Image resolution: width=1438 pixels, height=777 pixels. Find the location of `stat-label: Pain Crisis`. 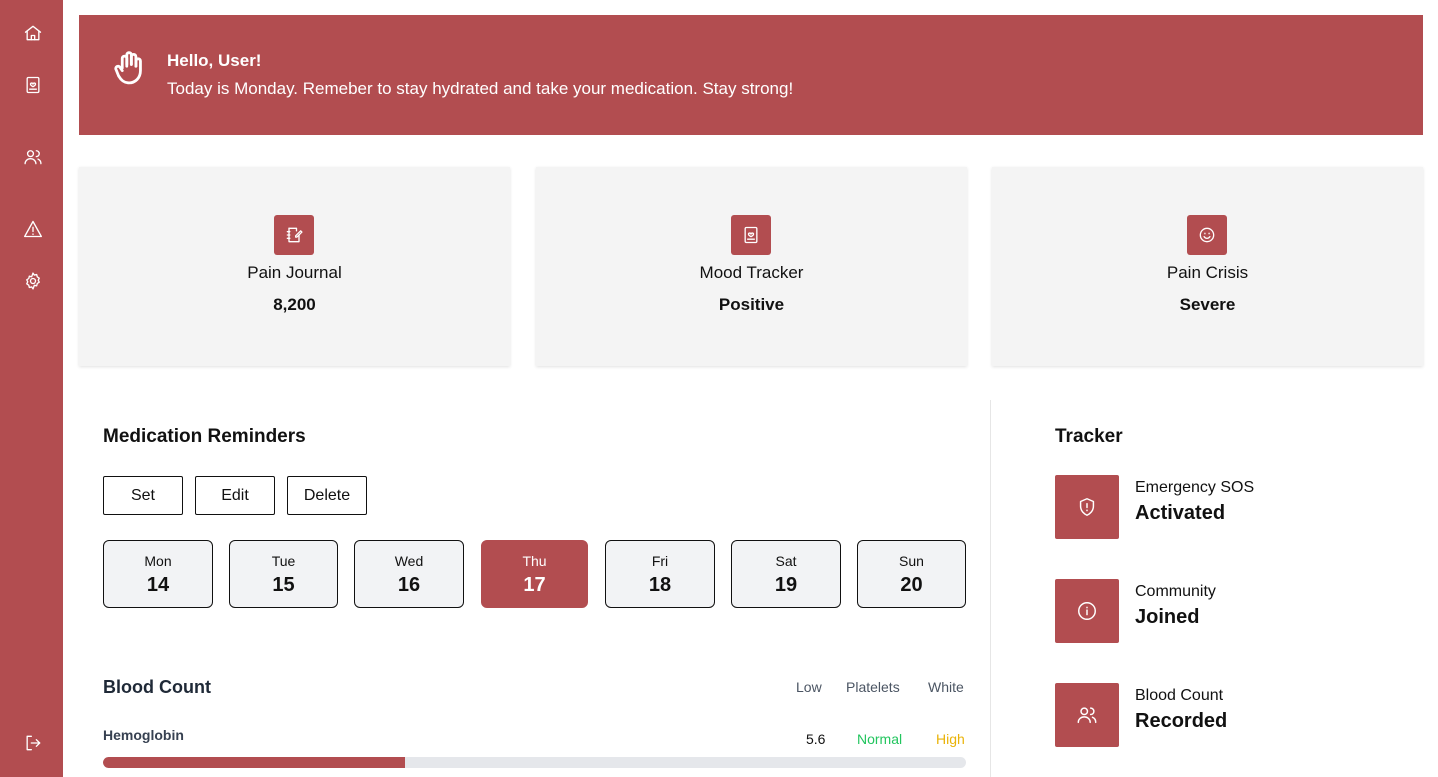

stat-label: Pain Crisis is located at coordinates (1207, 272).